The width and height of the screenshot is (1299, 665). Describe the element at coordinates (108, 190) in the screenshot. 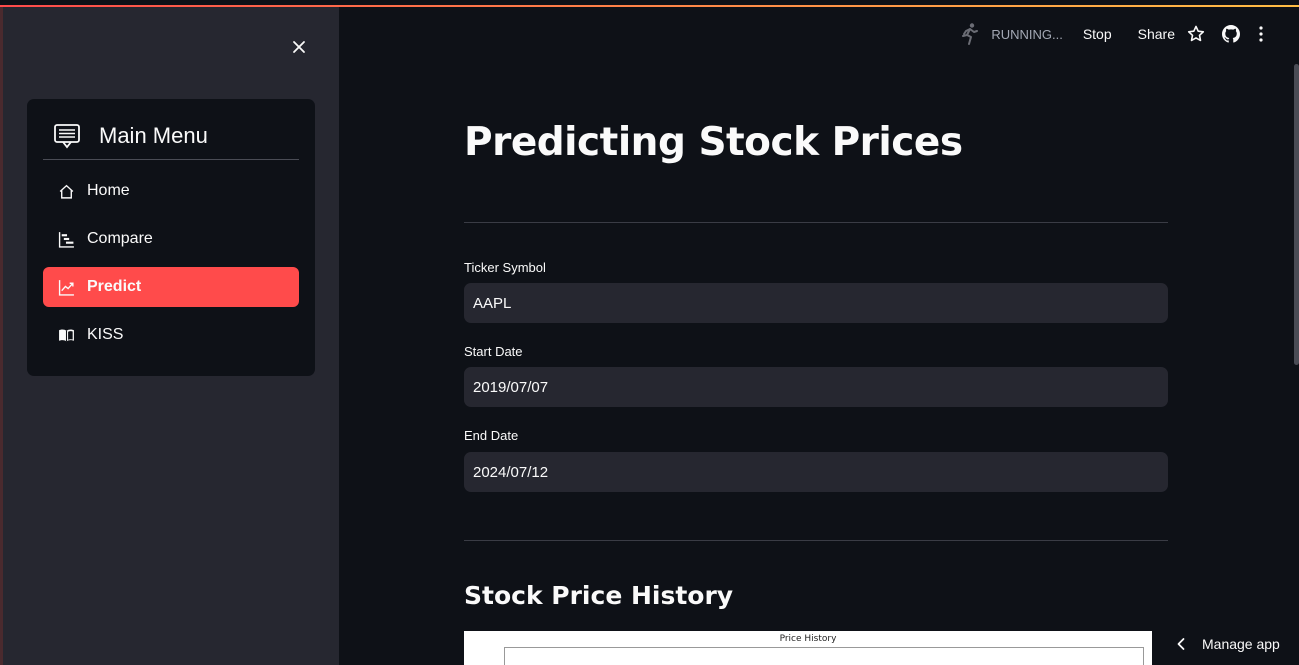

I see `menu-item-label: Home` at that location.